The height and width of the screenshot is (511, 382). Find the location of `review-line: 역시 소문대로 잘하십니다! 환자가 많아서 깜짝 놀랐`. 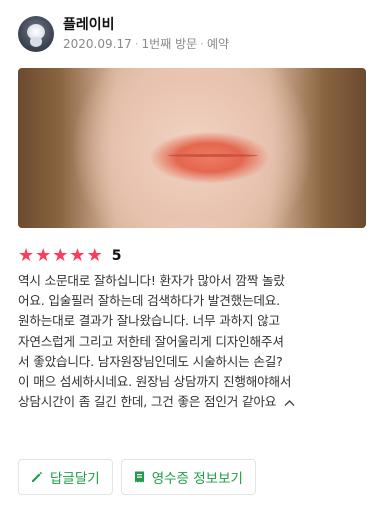

review-line: 역시 소문대로 잘하십니다! 환자가 많아서 깜짝 놀랐 is located at coordinates (151, 280).